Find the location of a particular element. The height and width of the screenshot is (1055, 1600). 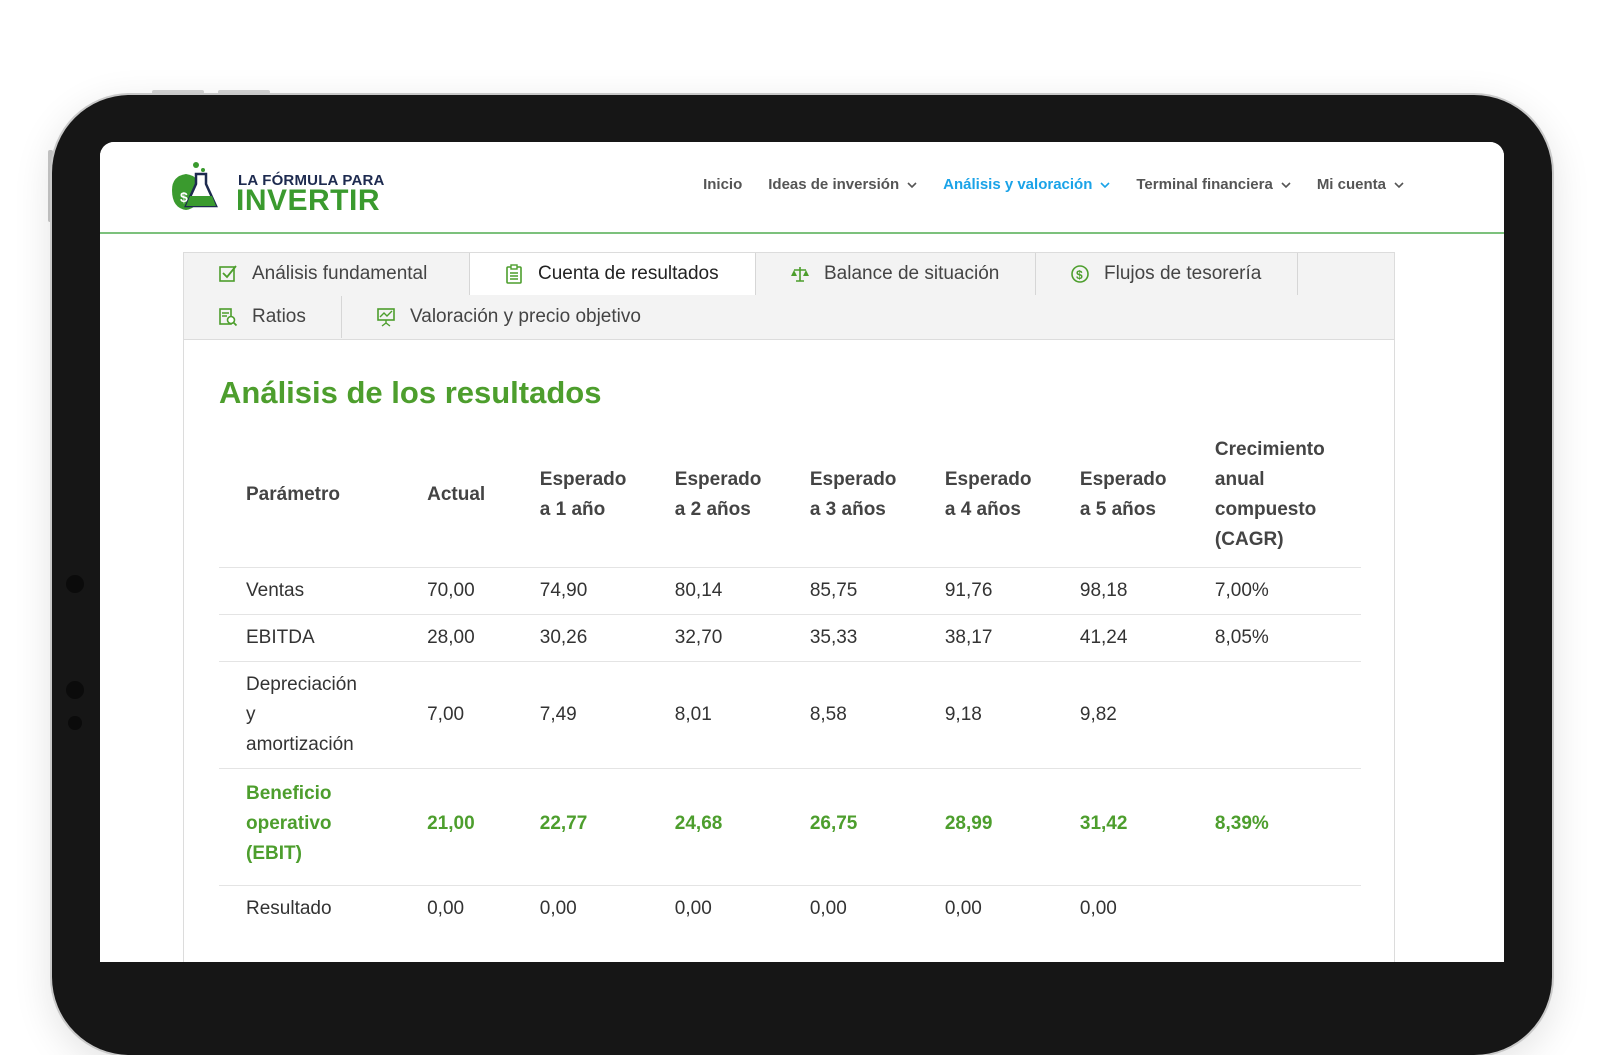

column-header: Esperado a 4 años is located at coordinates (985, 501).